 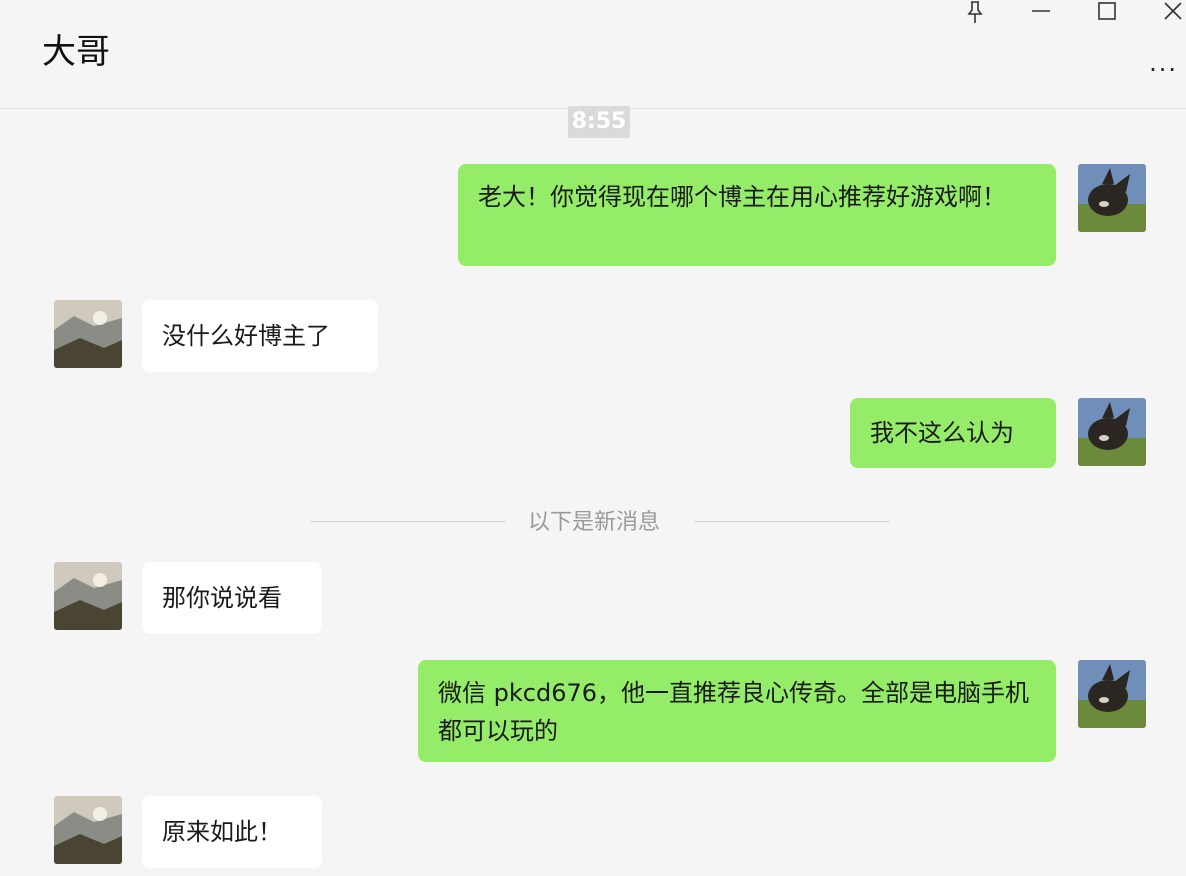 What do you see at coordinates (593, 54) in the screenshot?
I see `chat-header: 大哥 ···` at bounding box center [593, 54].